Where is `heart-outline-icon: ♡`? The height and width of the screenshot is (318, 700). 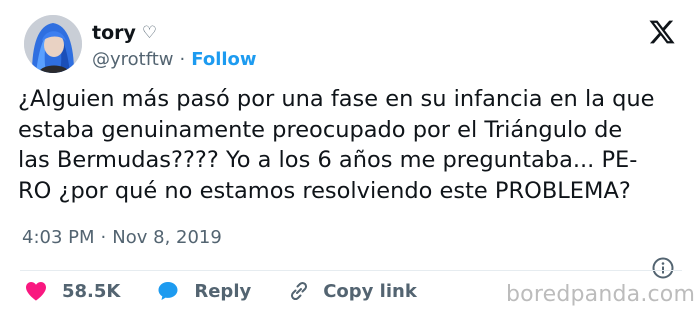
heart-outline-icon: ♡ is located at coordinates (149, 33).